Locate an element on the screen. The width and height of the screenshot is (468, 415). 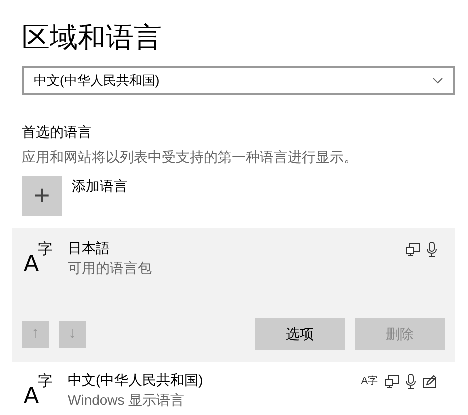
add-language-label: 添加语言 is located at coordinates (100, 186).